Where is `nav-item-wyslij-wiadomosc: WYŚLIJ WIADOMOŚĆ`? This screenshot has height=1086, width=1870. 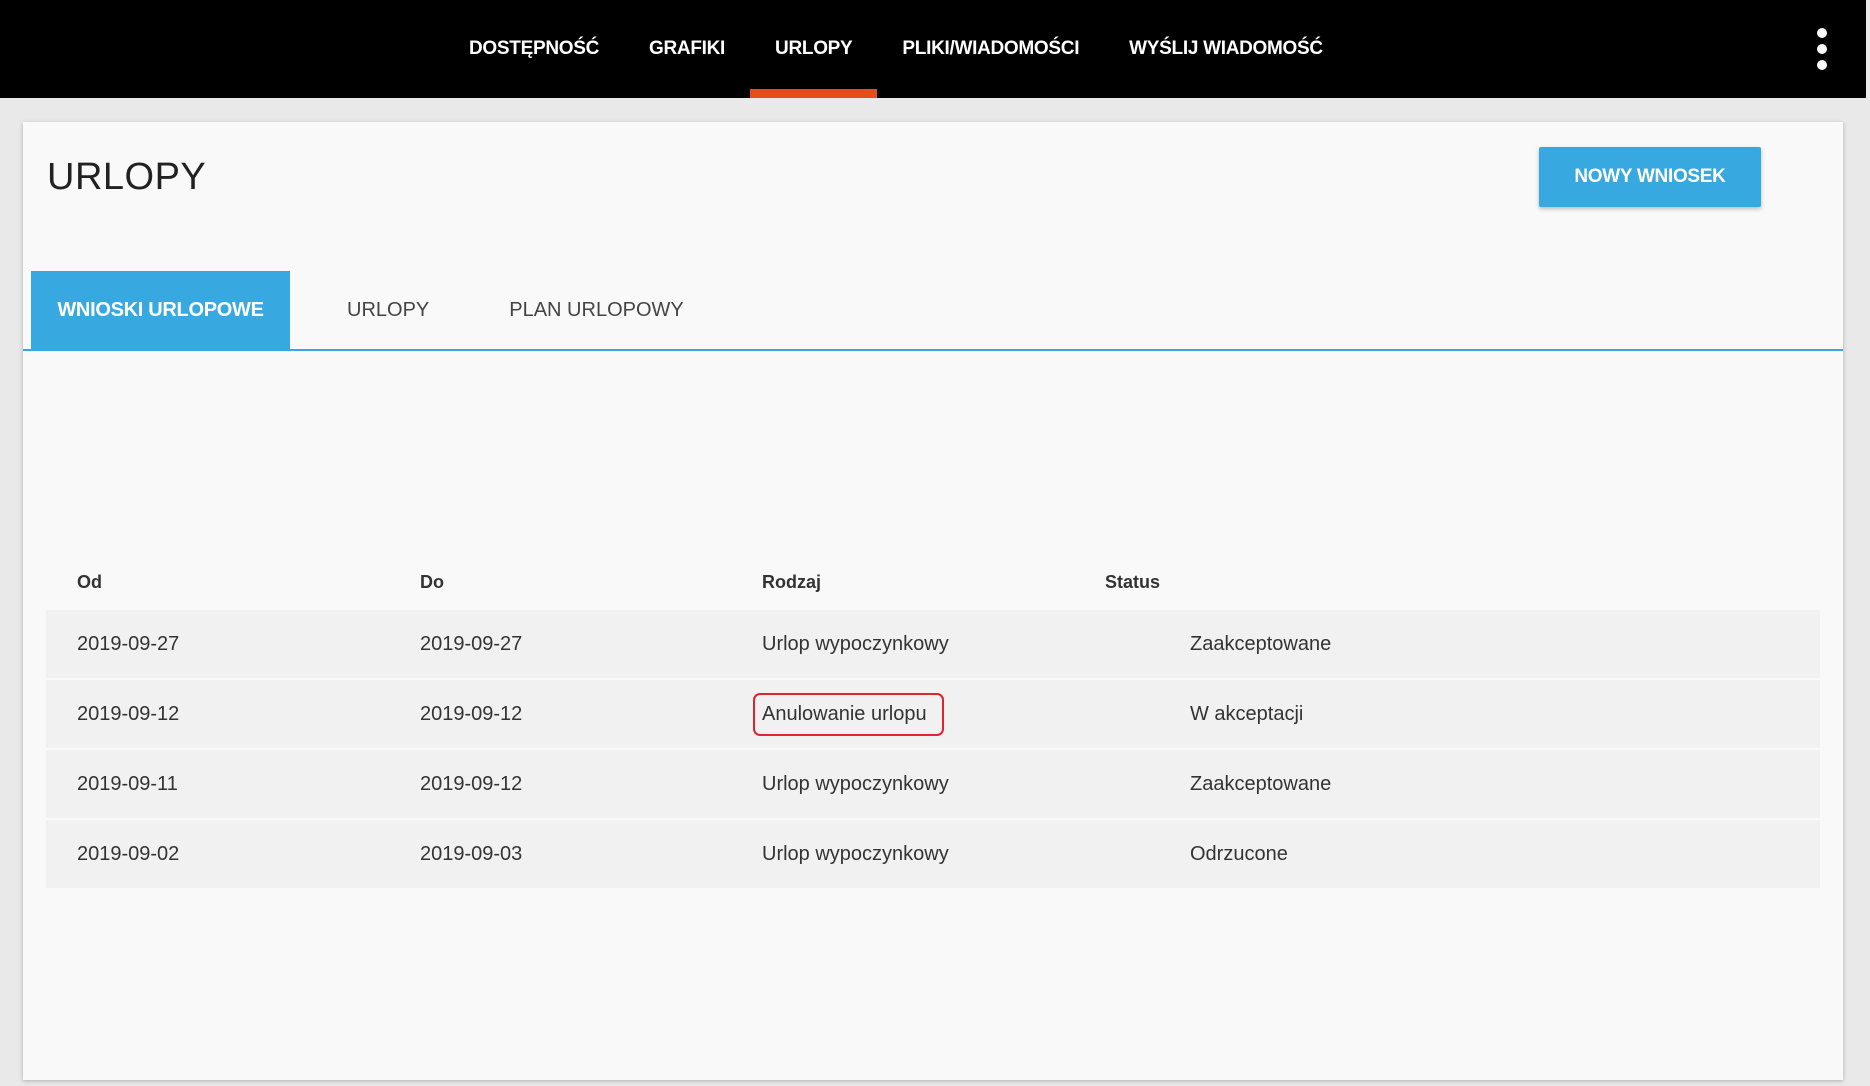
nav-item-wyslij-wiadomosc: WYŚLIJ WIADOMOŚĆ is located at coordinates (1226, 49).